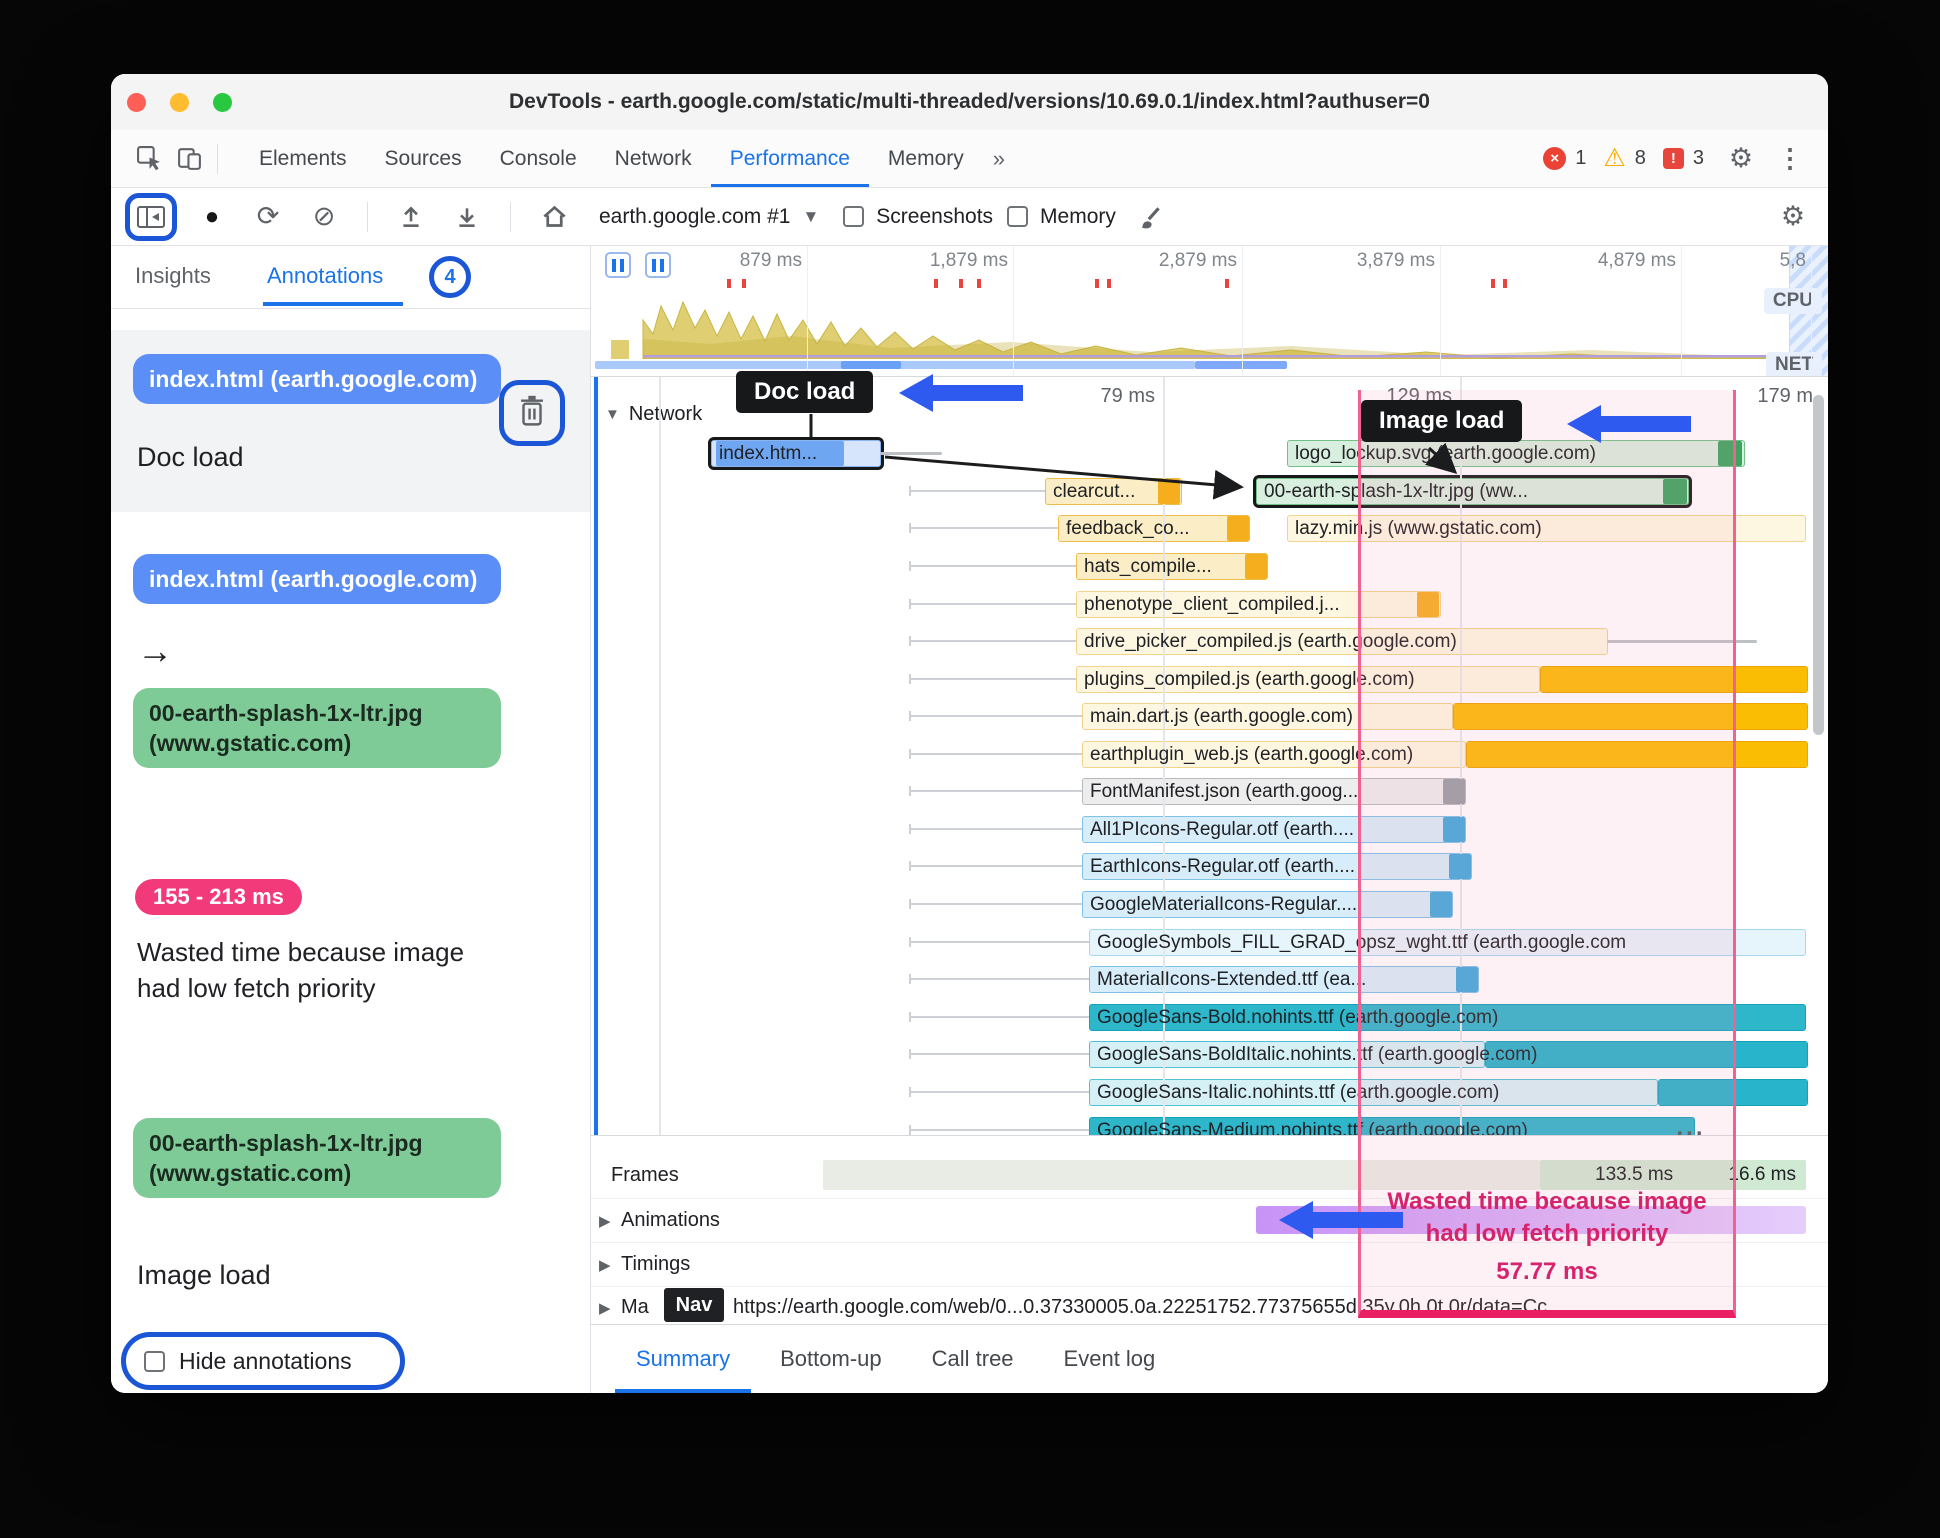 This screenshot has height=1538, width=1940. I want to click on issues-icon: !, so click(1673, 158).